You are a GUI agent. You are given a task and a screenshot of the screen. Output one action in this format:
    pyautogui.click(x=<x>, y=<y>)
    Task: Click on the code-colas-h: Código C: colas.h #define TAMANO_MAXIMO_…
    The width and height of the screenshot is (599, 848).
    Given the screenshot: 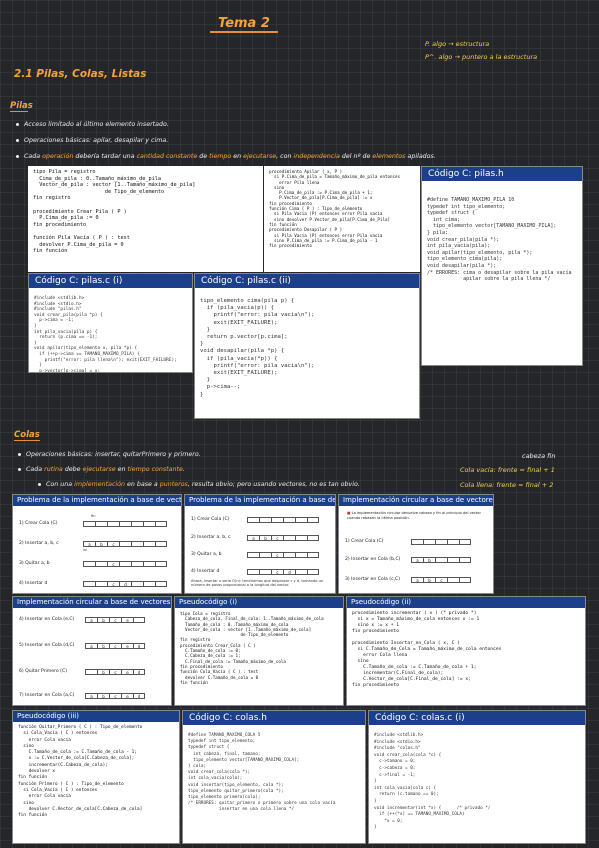 What is the action you would take?
    pyautogui.click(x=274, y=777)
    